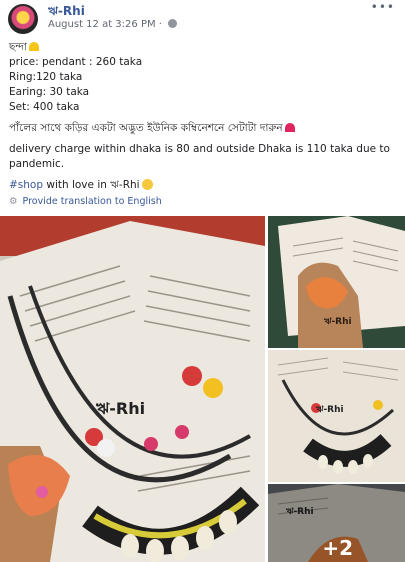  What do you see at coordinates (147, 184) in the screenshot?
I see `smile-emoji-icon` at bounding box center [147, 184].